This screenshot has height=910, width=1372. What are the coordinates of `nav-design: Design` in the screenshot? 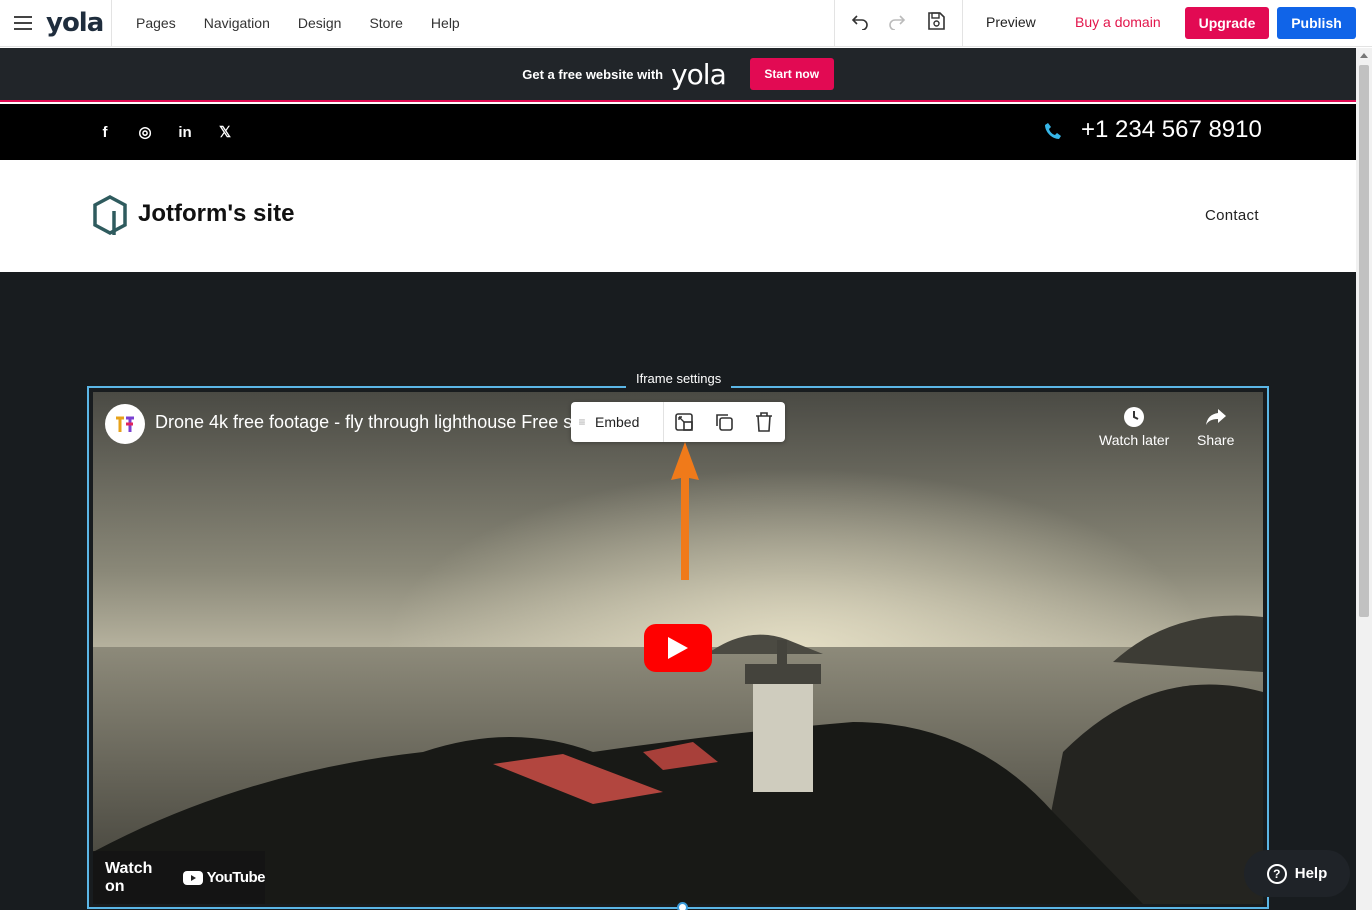 It's located at (320, 23).